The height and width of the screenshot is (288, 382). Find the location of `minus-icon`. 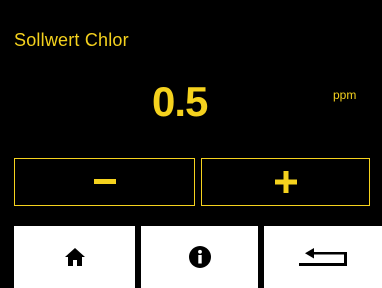

minus-icon is located at coordinates (104, 181).